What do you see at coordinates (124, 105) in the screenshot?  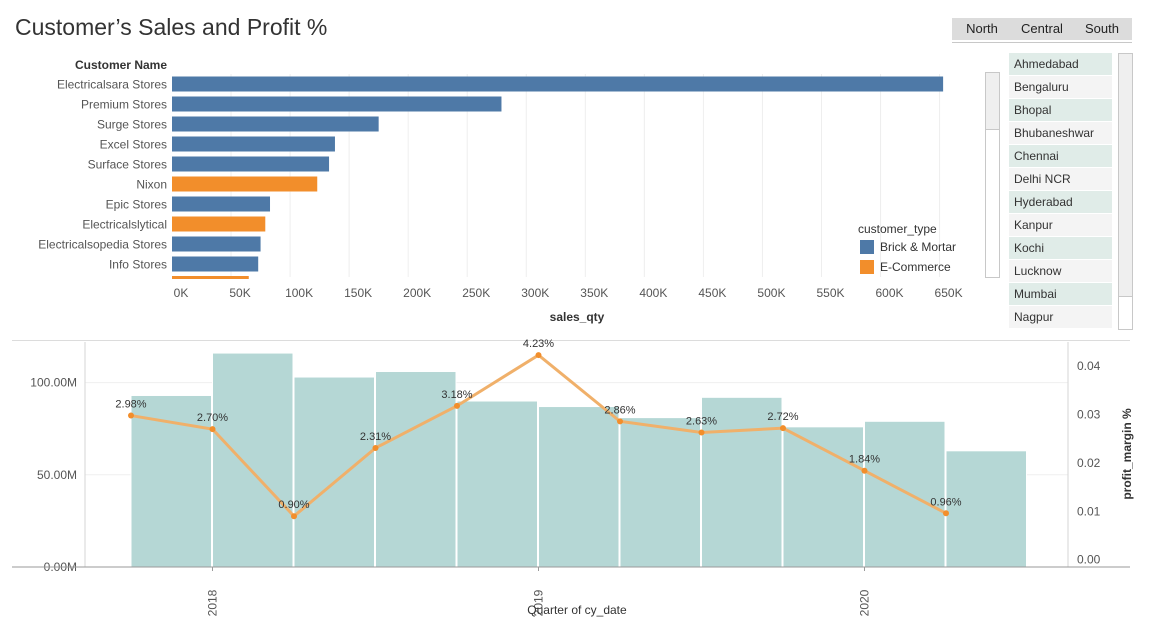 I see `customer-name-label: Premium Stores` at bounding box center [124, 105].